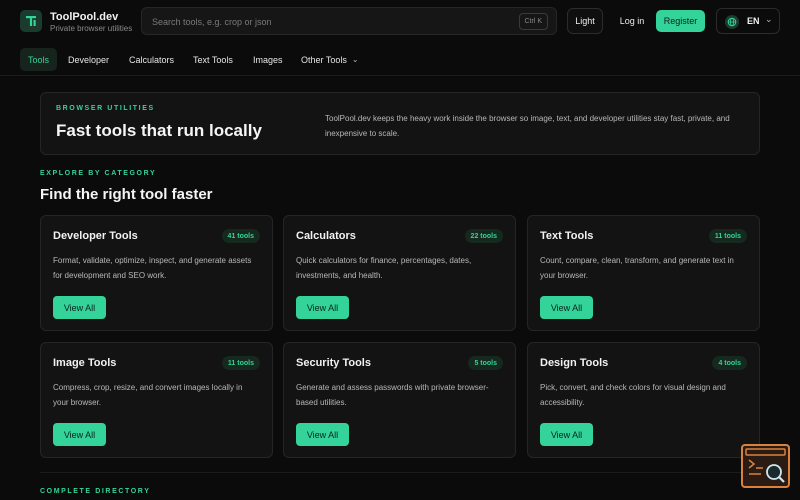 This screenshot has height=500, width=800. I want to click on language-code: EN, so click(753, 21).